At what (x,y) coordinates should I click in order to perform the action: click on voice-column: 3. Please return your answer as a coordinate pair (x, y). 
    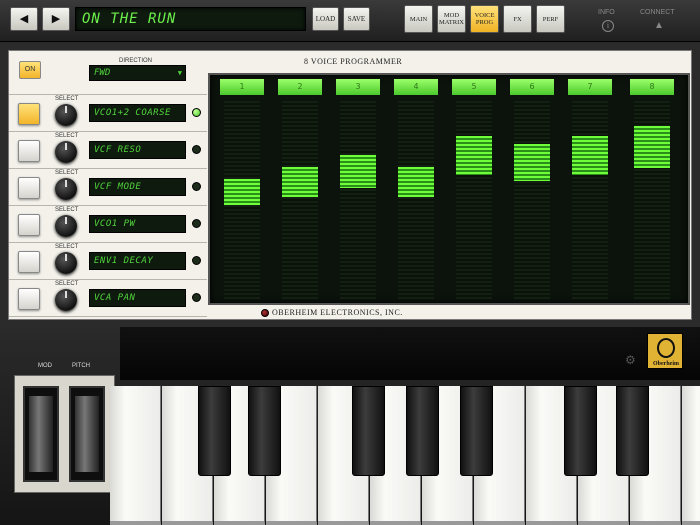
    Looking at the image, I should click on (358, 190).